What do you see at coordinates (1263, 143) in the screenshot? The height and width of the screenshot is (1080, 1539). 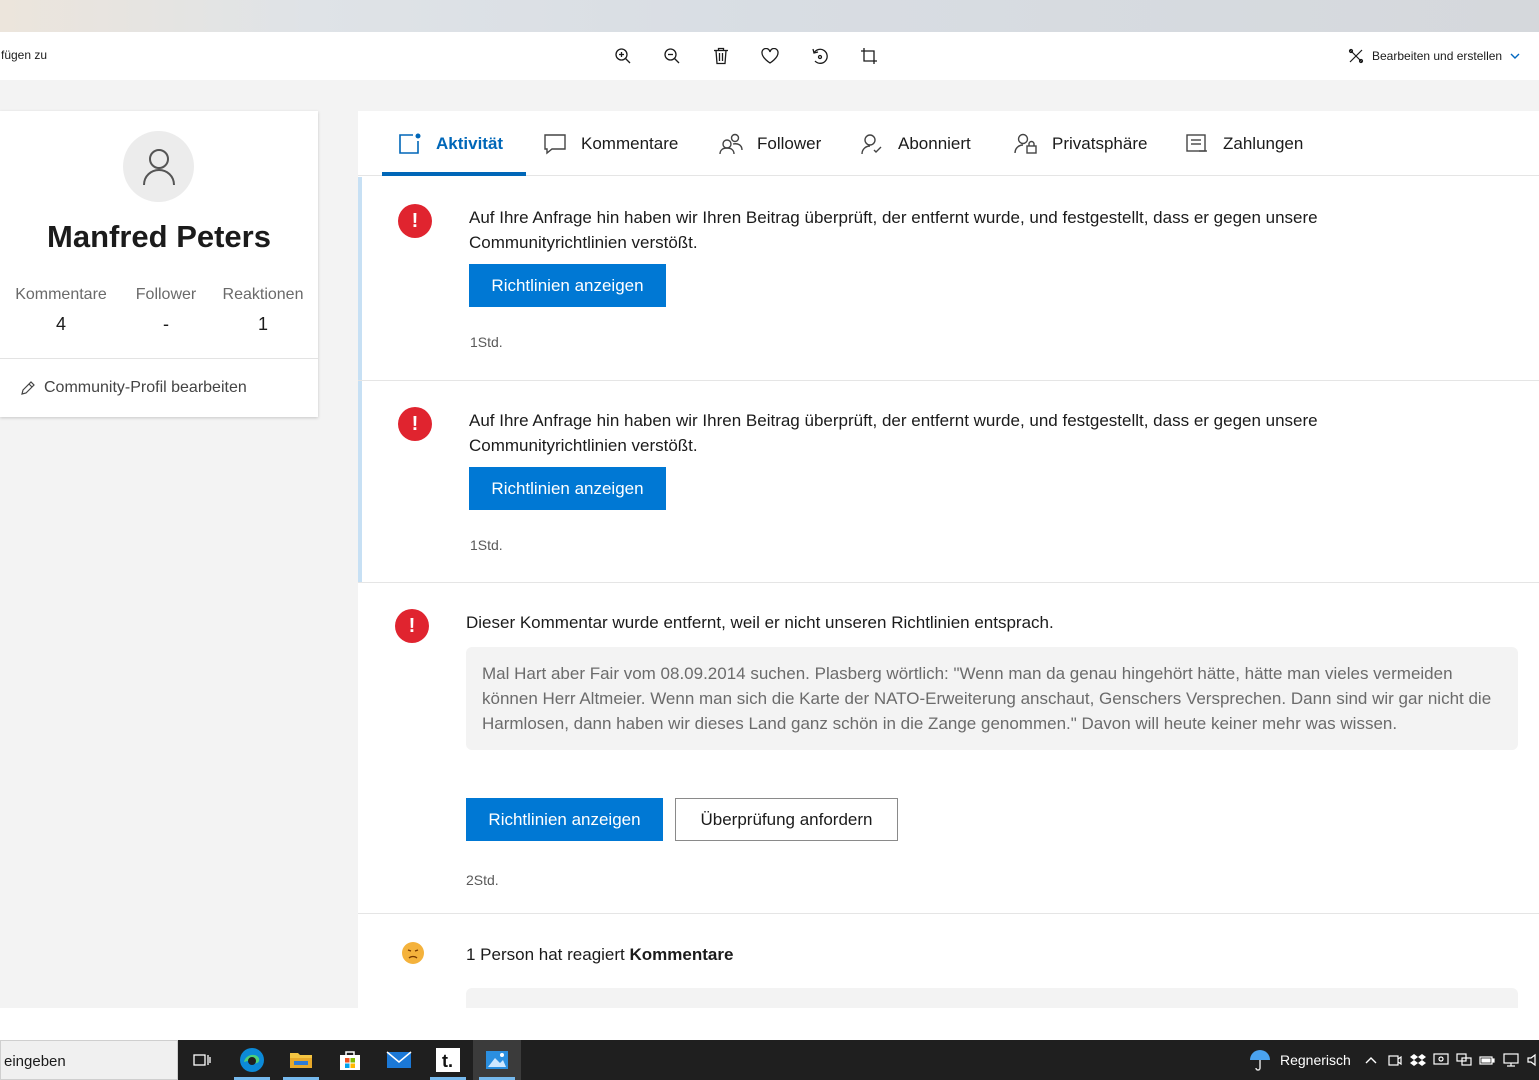 I see `tab-label: Zahlungen` at bounding box center [1263, 143].